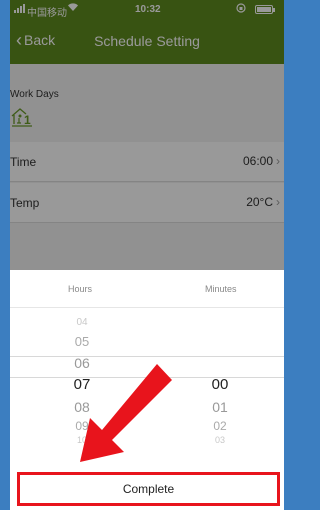 This screenshot has width=320, height=510. Describe the element at coordinates (220, 440) in the screenshot. I see `minute-option: 03` at that location.